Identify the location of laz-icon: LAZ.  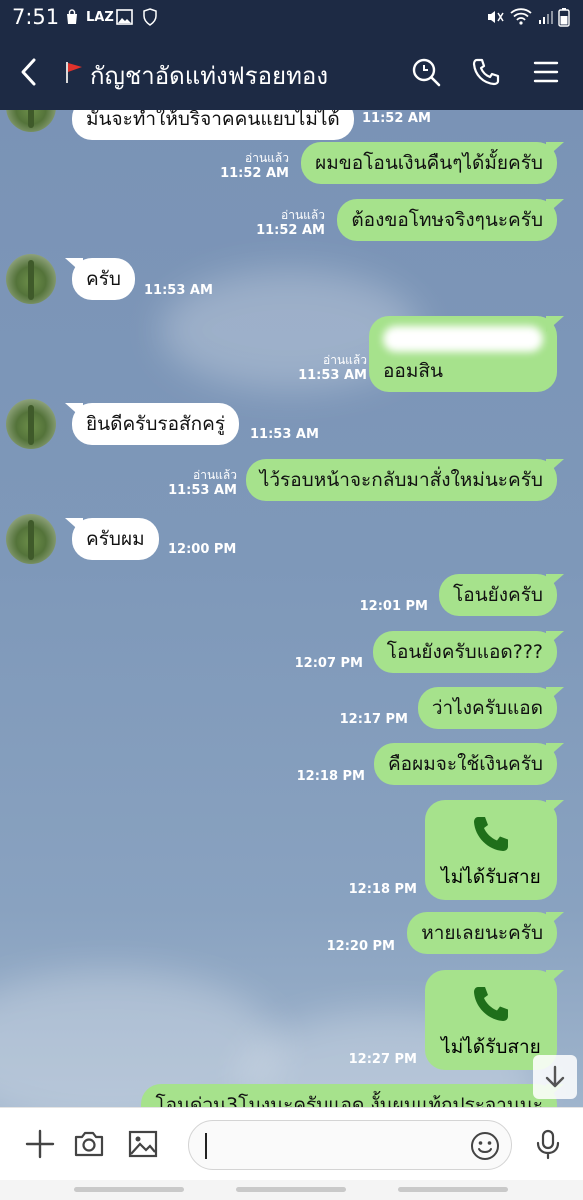
(100, 17).